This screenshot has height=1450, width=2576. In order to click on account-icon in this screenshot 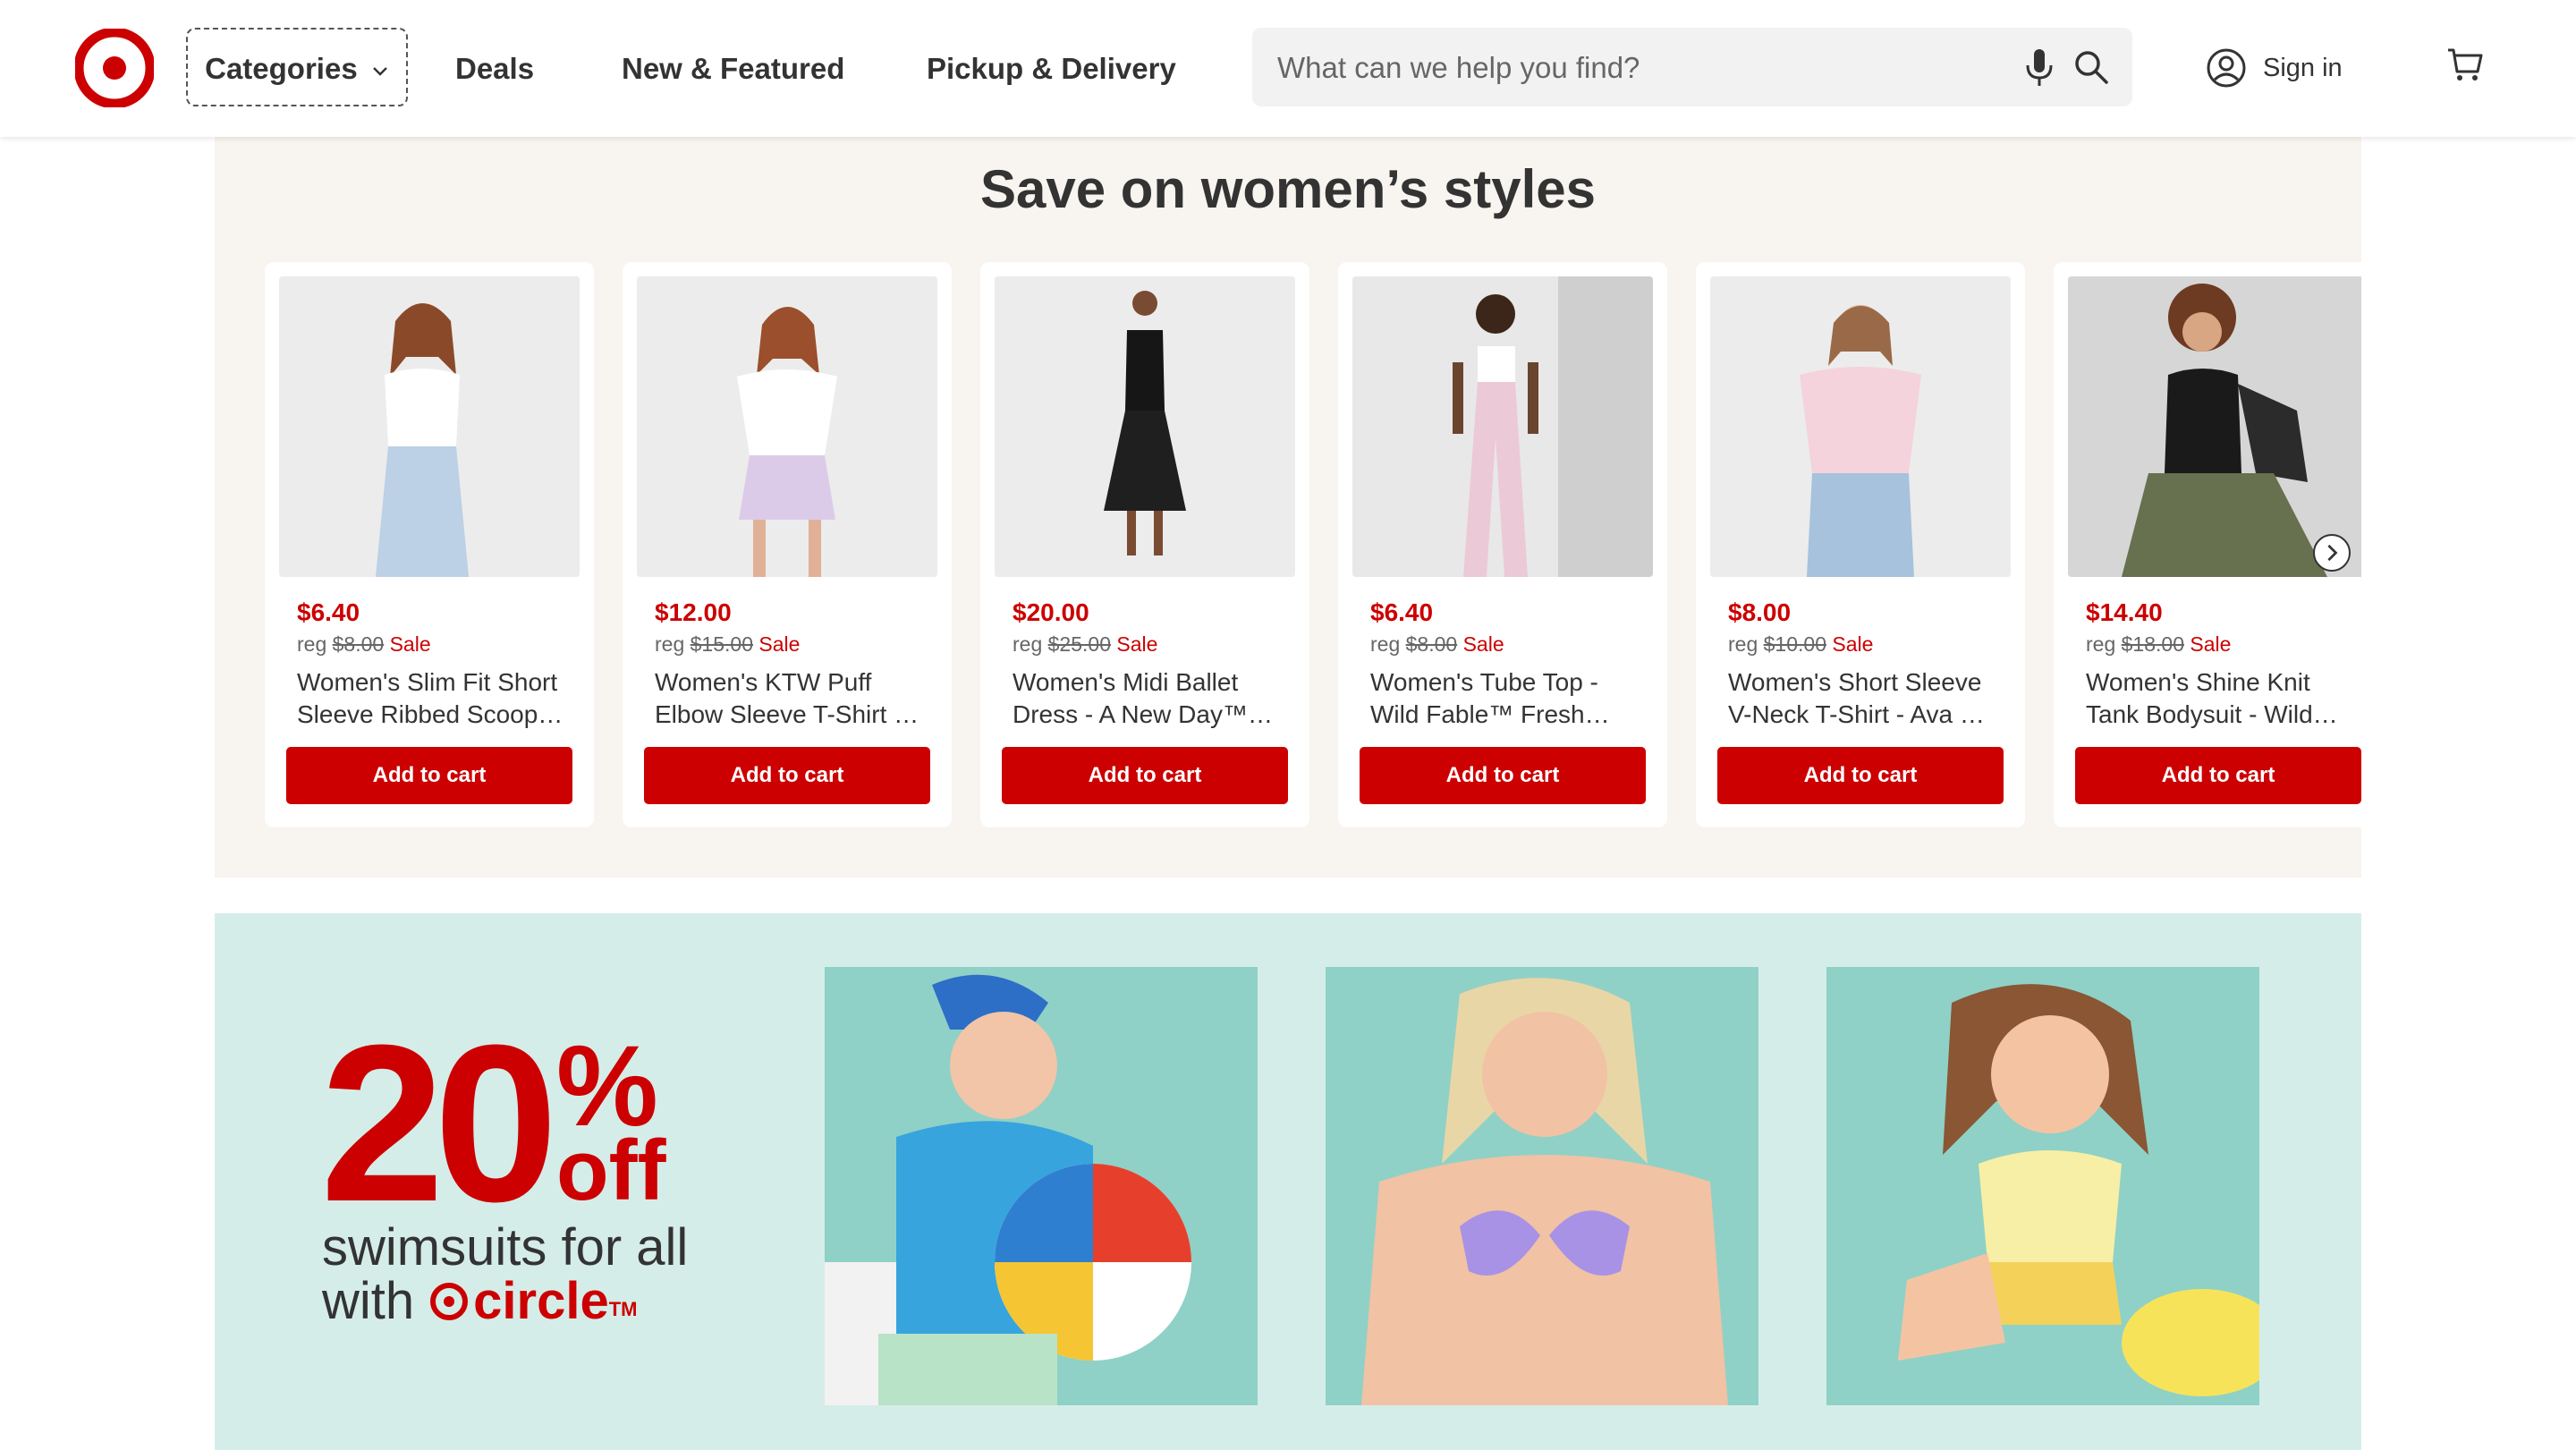, I will do `click(2226, 68)`.